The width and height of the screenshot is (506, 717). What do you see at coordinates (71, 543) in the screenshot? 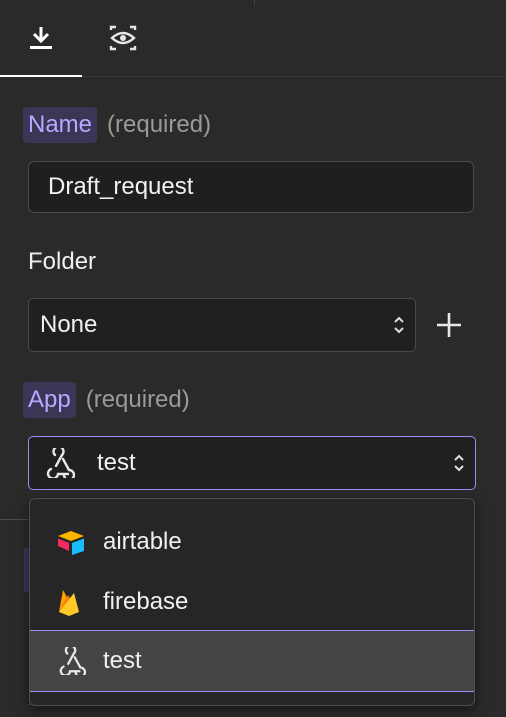
I see `airtable-icon` at bounding box center [71, 543].